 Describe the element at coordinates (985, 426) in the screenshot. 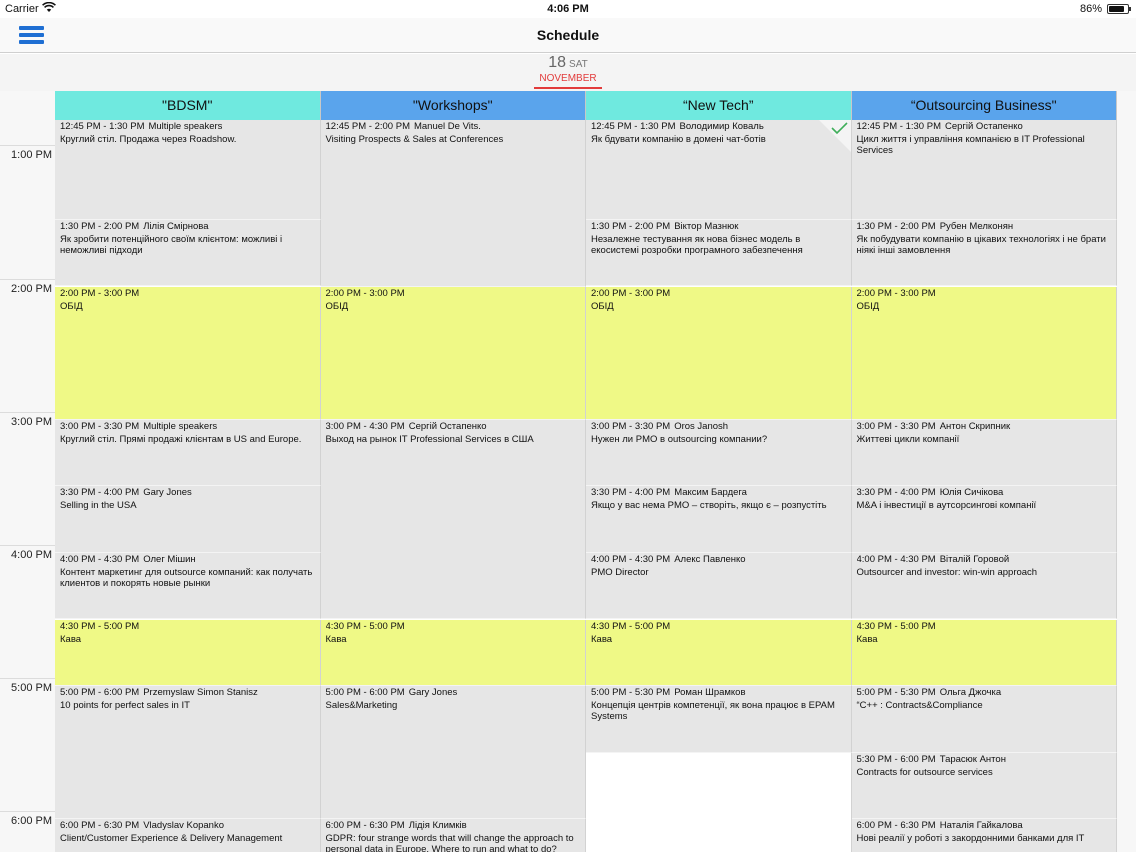

I see `session-time-speaker: 3:00 PM - 3:30 PM Антон Скрипник` at that location.